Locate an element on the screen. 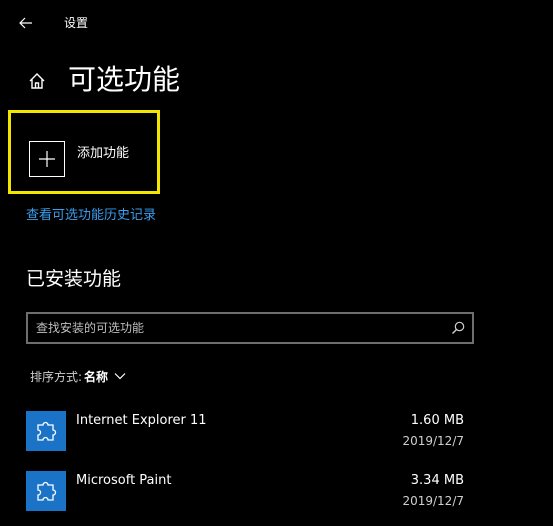 This screenshot has height=526, width=553. search-box is located at coordinates (250, 328).